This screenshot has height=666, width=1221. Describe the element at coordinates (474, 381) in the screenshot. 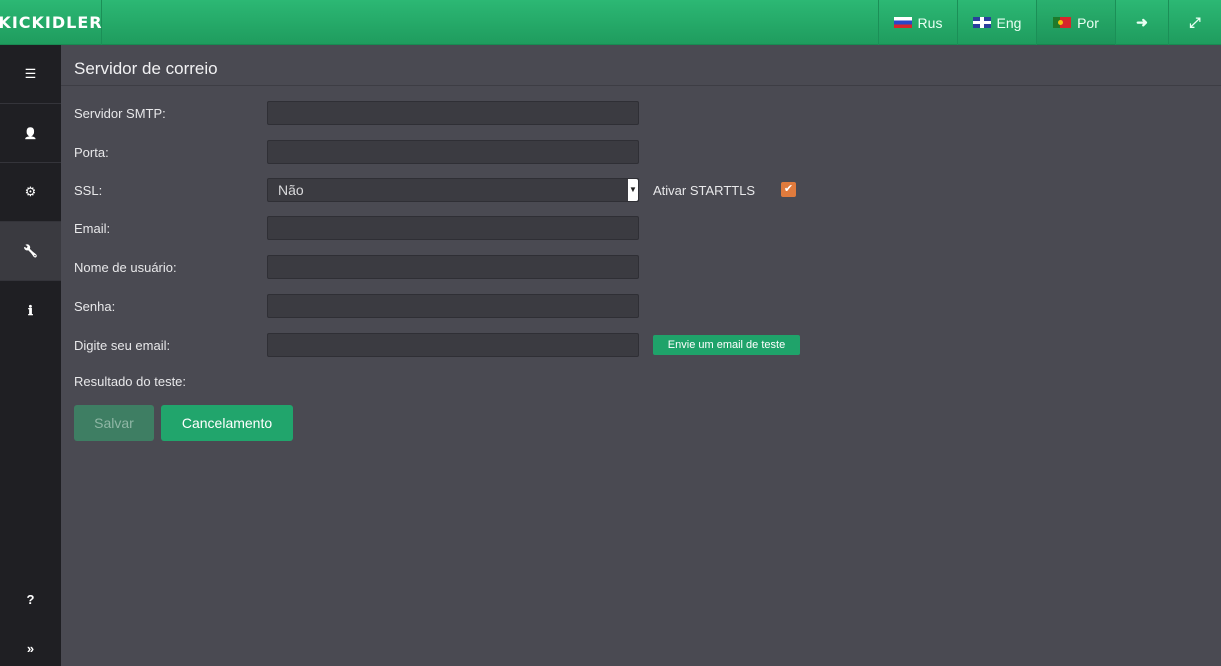

I see `test-result-row: Resultado do teste:` at that location.